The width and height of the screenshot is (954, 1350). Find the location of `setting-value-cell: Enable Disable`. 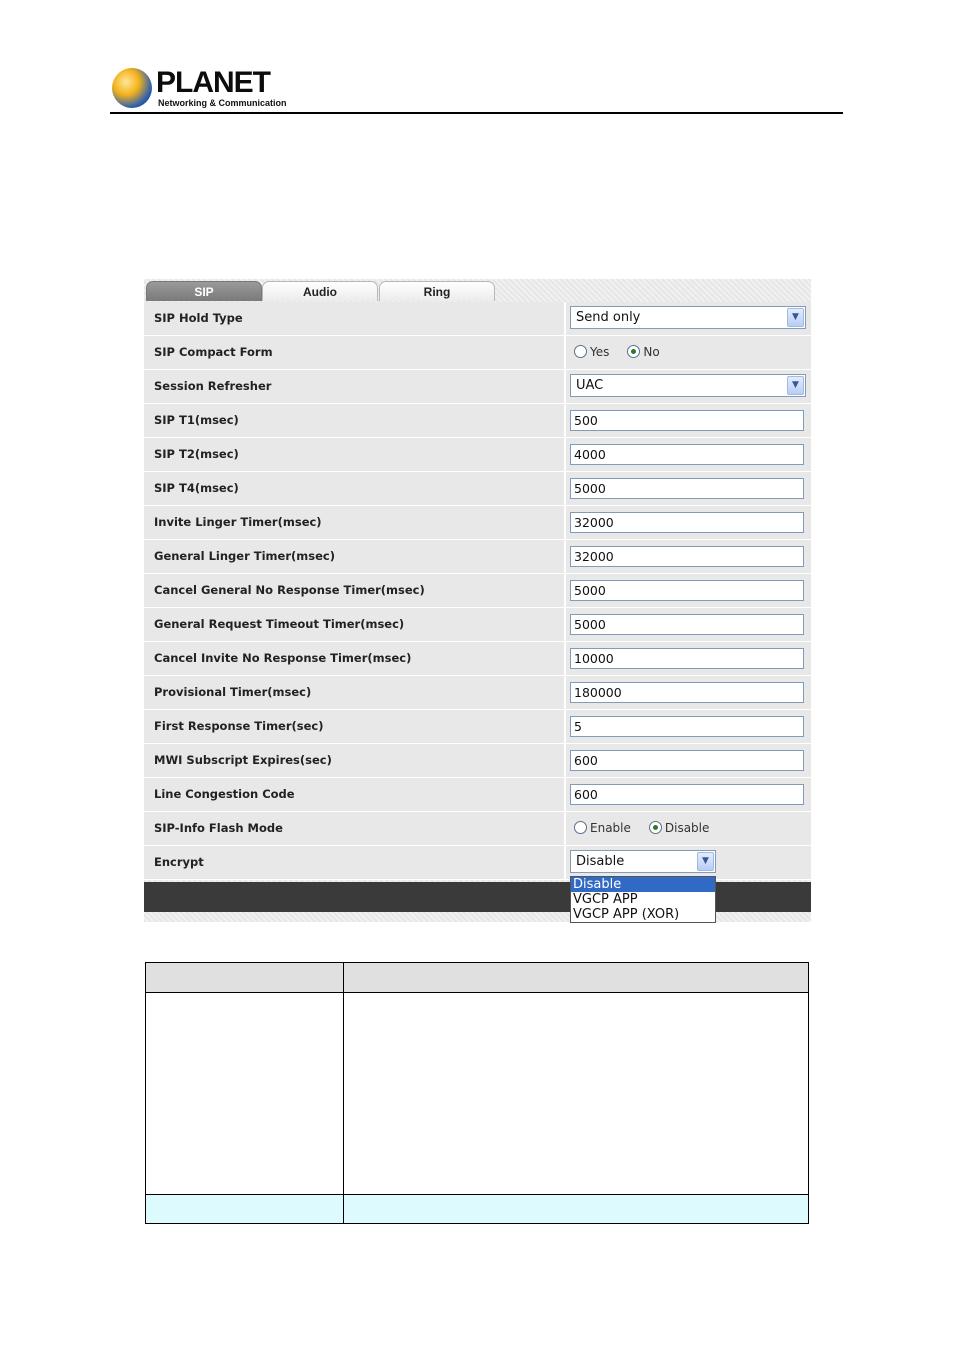

setting-value-cell: Enable Disable is located at coordinates (688, 828).